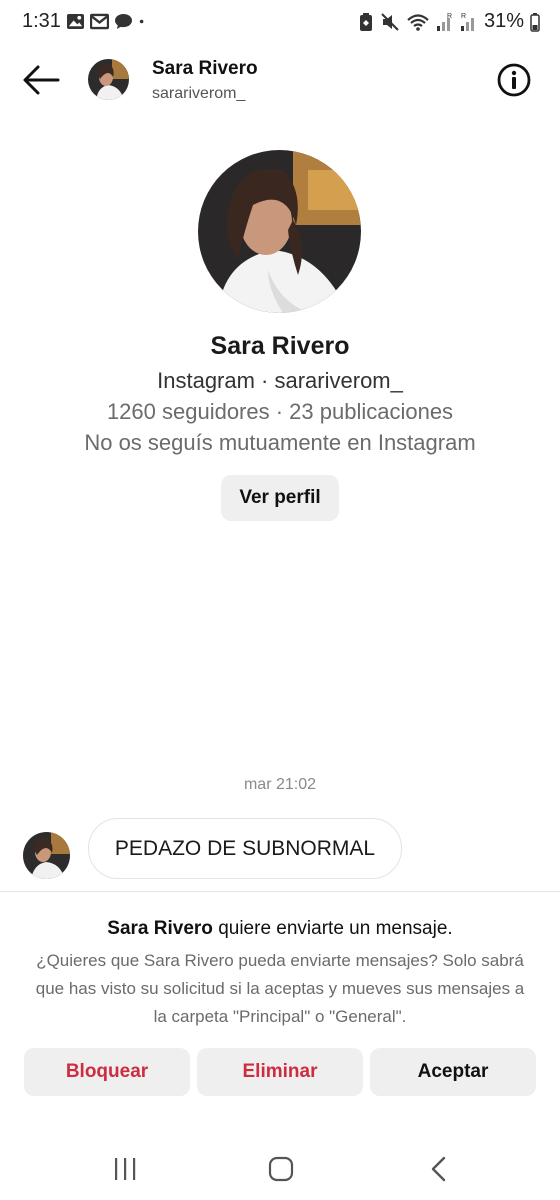 The width and height of the screenshot is (560, 1200). What do you see at coordinates (280, 1072) in the screenshot?
I see `delete-button: Eliminar` at bounding box center [280, 1072].